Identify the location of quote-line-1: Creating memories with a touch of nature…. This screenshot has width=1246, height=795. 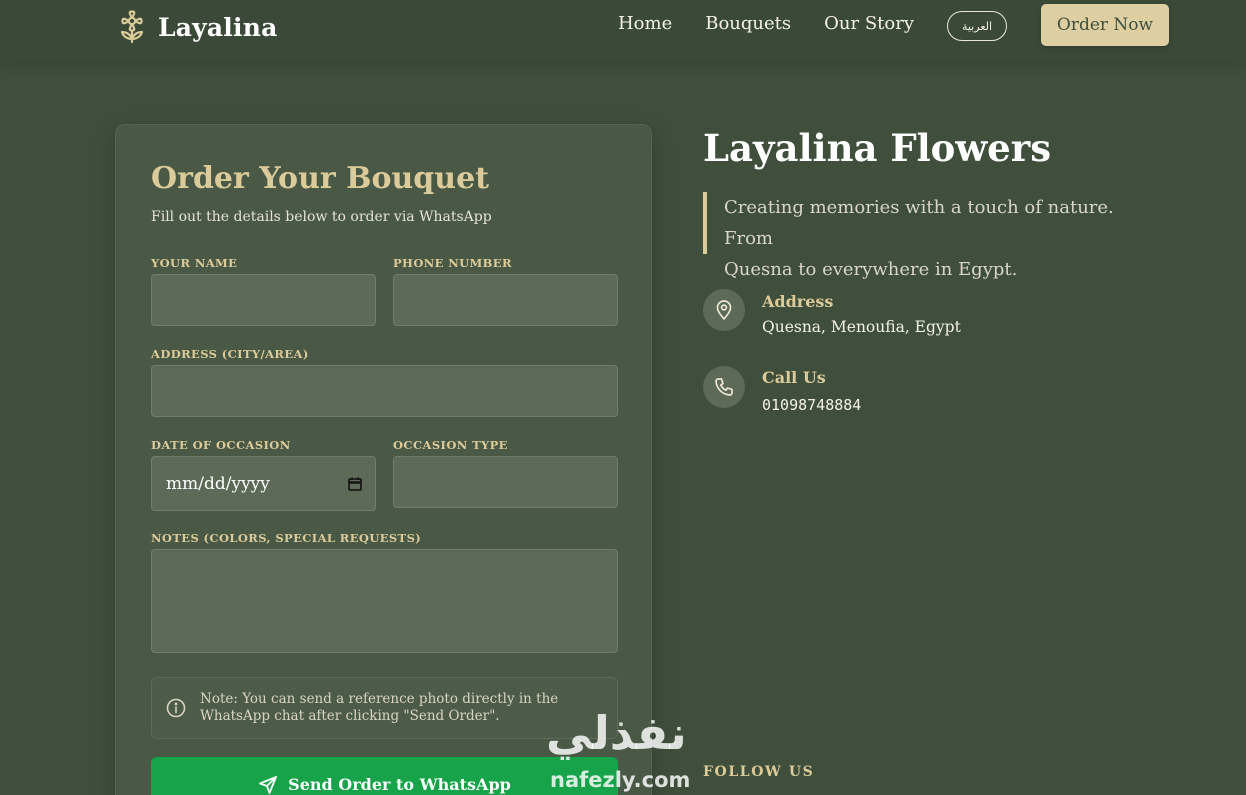
(919, 223).